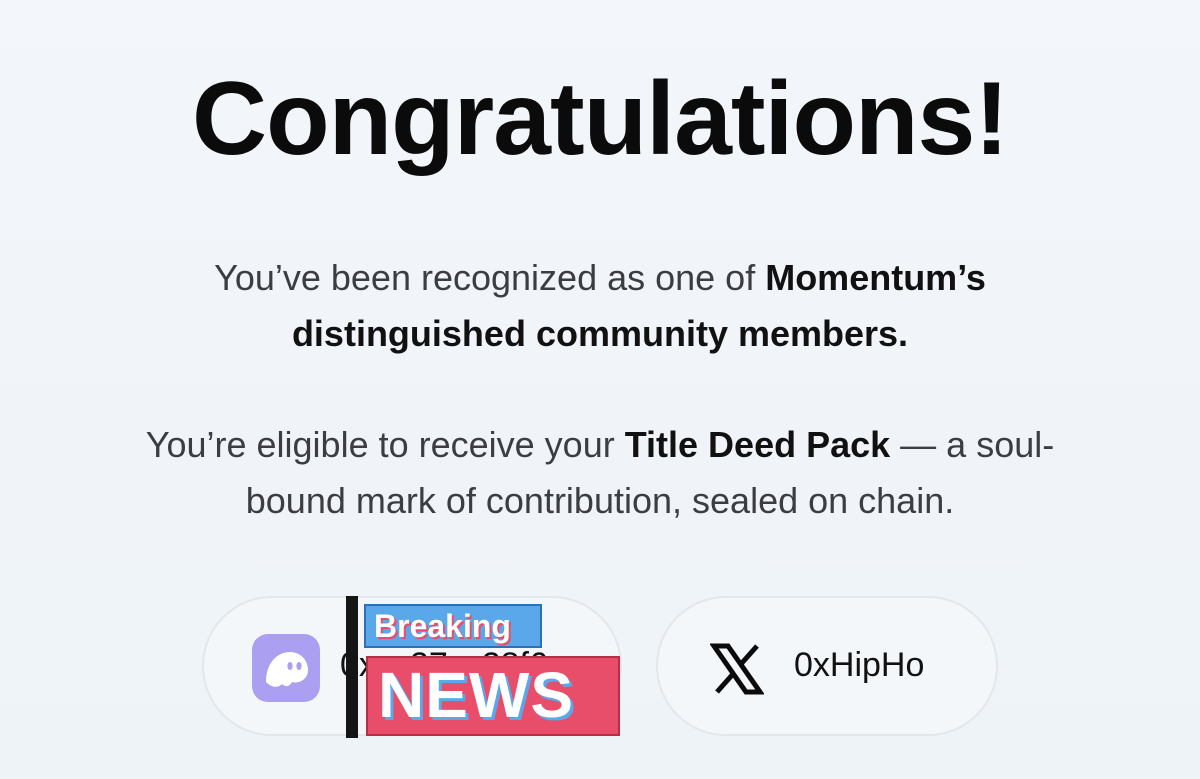 This screenshot has height=779, width=1200. What do you see at coordinates (859, 665) in the screenshot?
I see `x-handle: 0xHipHo` at bounding box center [859, 665].